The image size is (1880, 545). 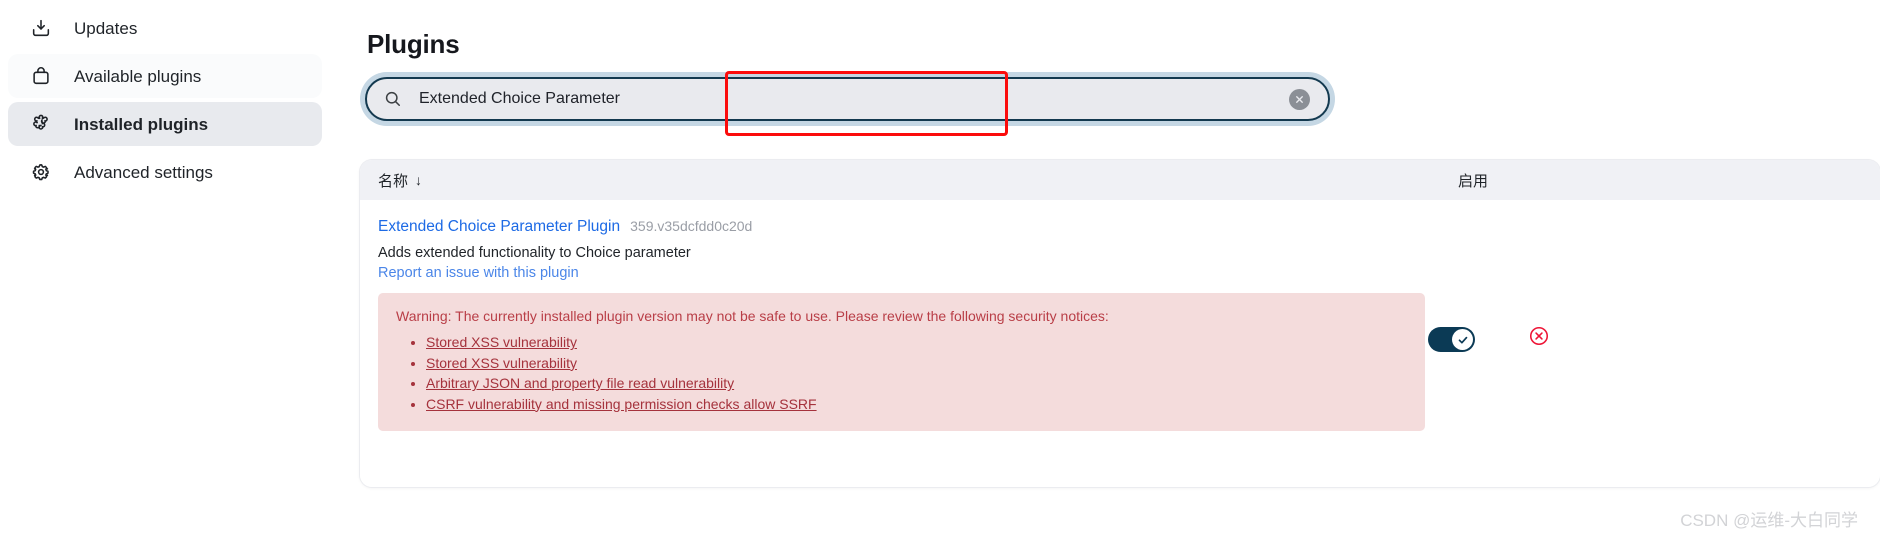 I want to click on sidebar-item-advanced-settings: Advanced settings, so click(x=165, y=172).